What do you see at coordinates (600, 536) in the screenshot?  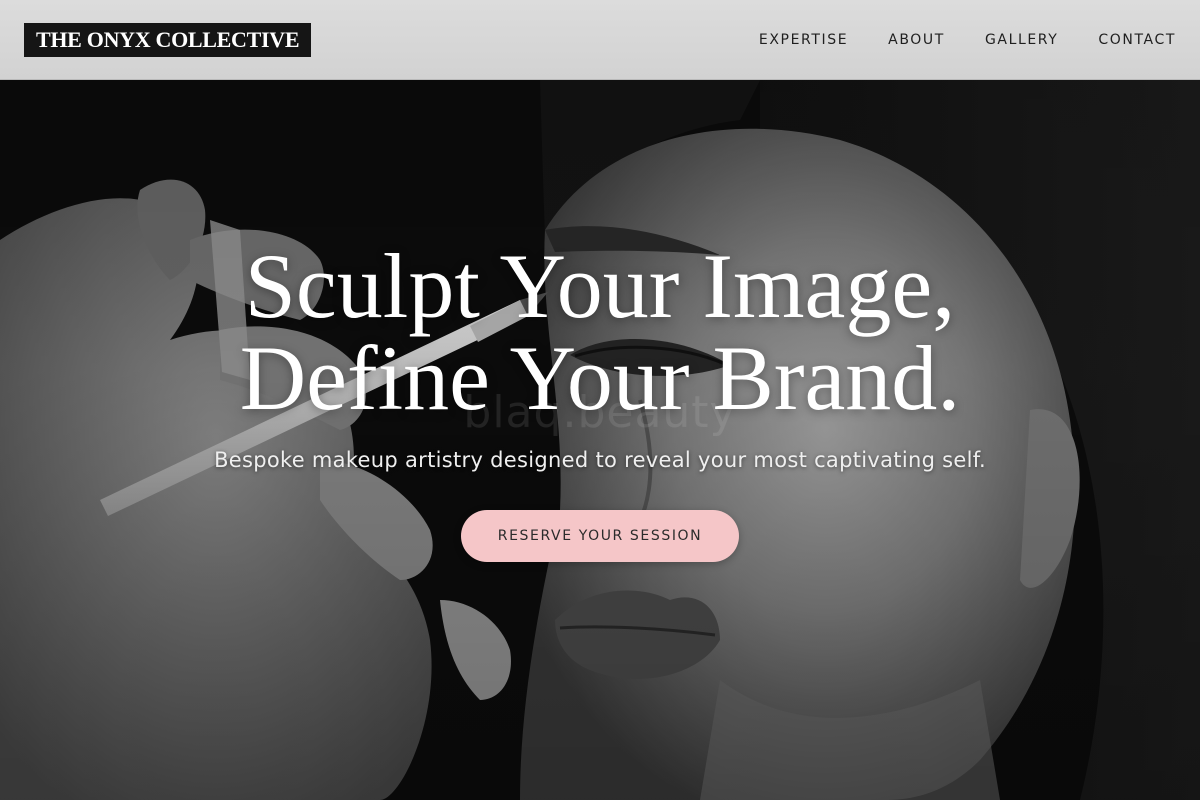 I see `reserve-session-button: RESERVE YOUR SESSION` at bounding box center [600, 536].